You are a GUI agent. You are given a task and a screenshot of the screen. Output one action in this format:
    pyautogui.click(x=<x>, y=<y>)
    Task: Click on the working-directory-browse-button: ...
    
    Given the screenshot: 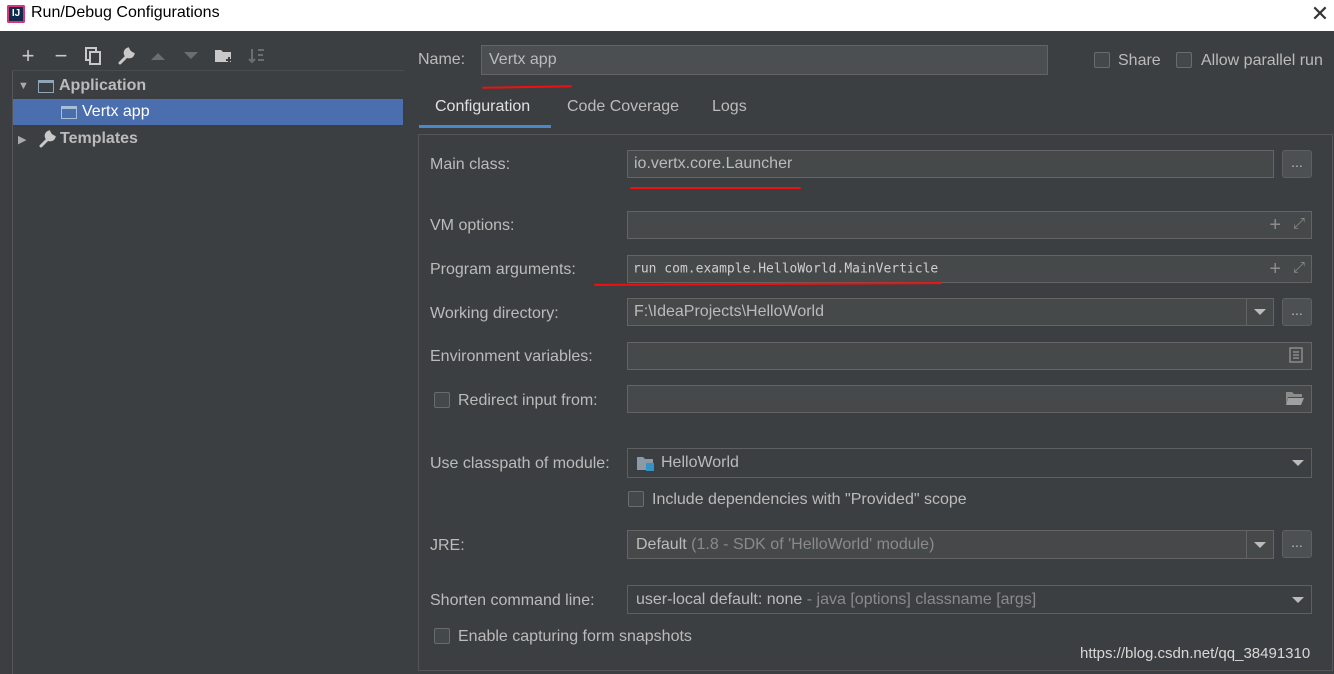 What is the action you would take?
    pyautogui.click(x=1297, y=312)
    